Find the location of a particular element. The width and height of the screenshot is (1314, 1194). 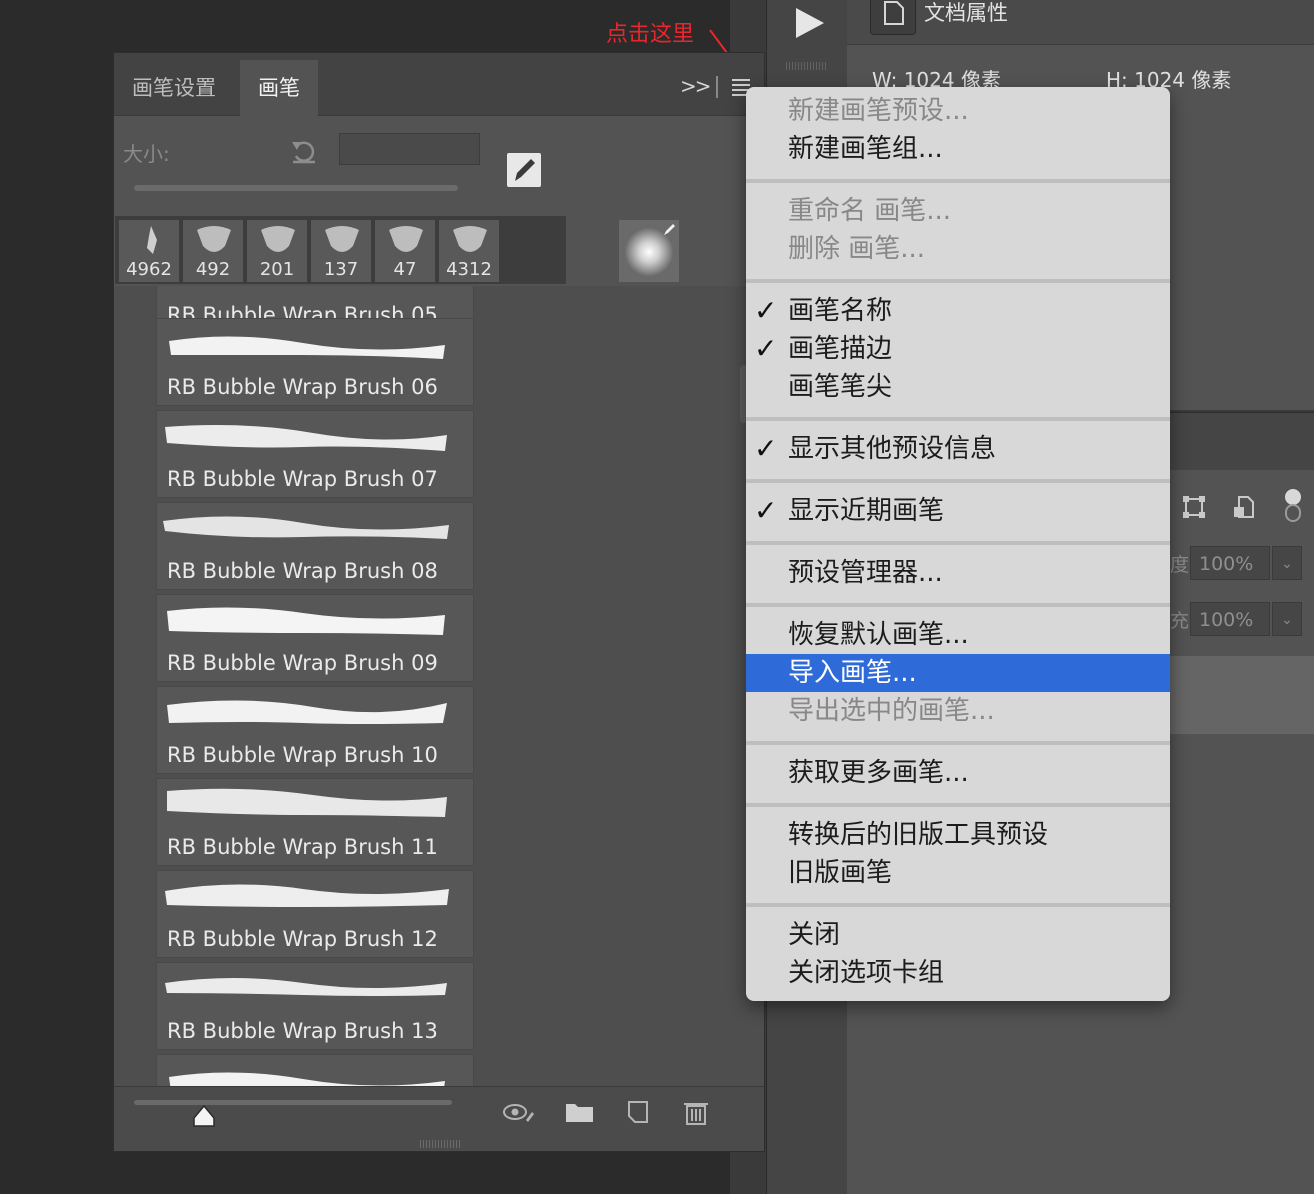

list-item: RB Bubble Wrap Brush 13 is located at coordinates (315, 1006).